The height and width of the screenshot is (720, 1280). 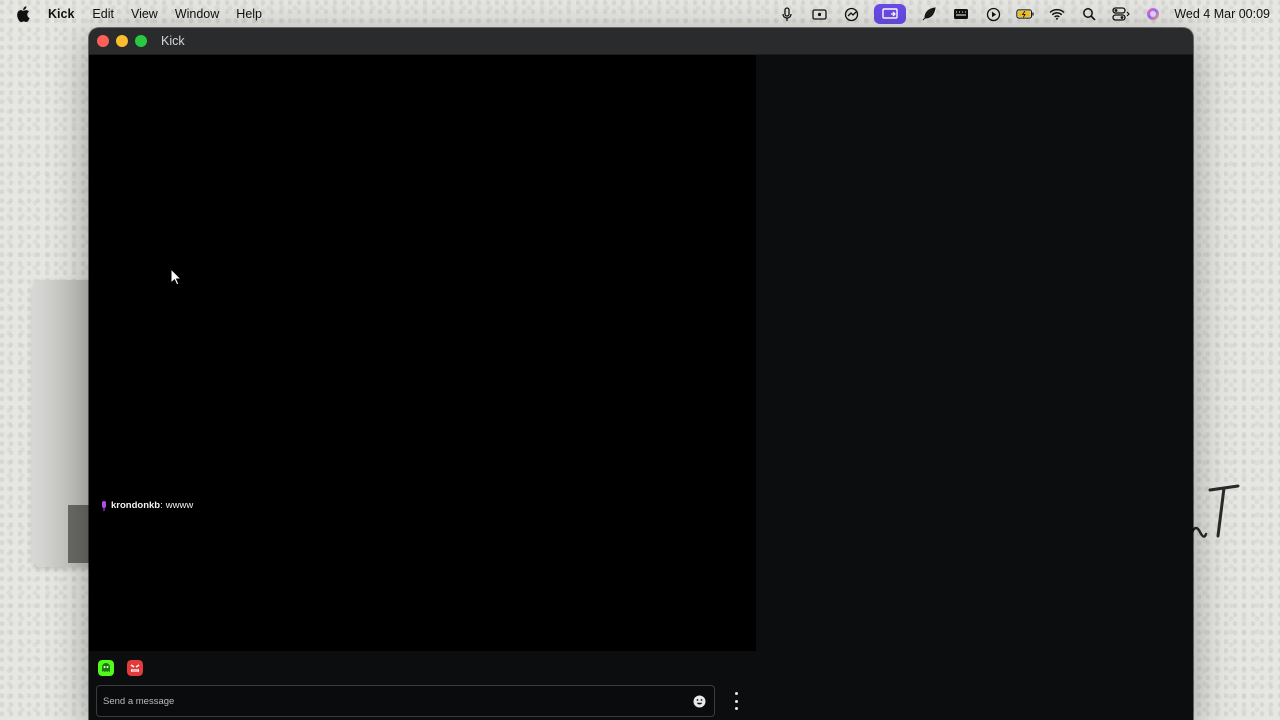 I want to click on control-center-icon, so click(x=1121, y=14).